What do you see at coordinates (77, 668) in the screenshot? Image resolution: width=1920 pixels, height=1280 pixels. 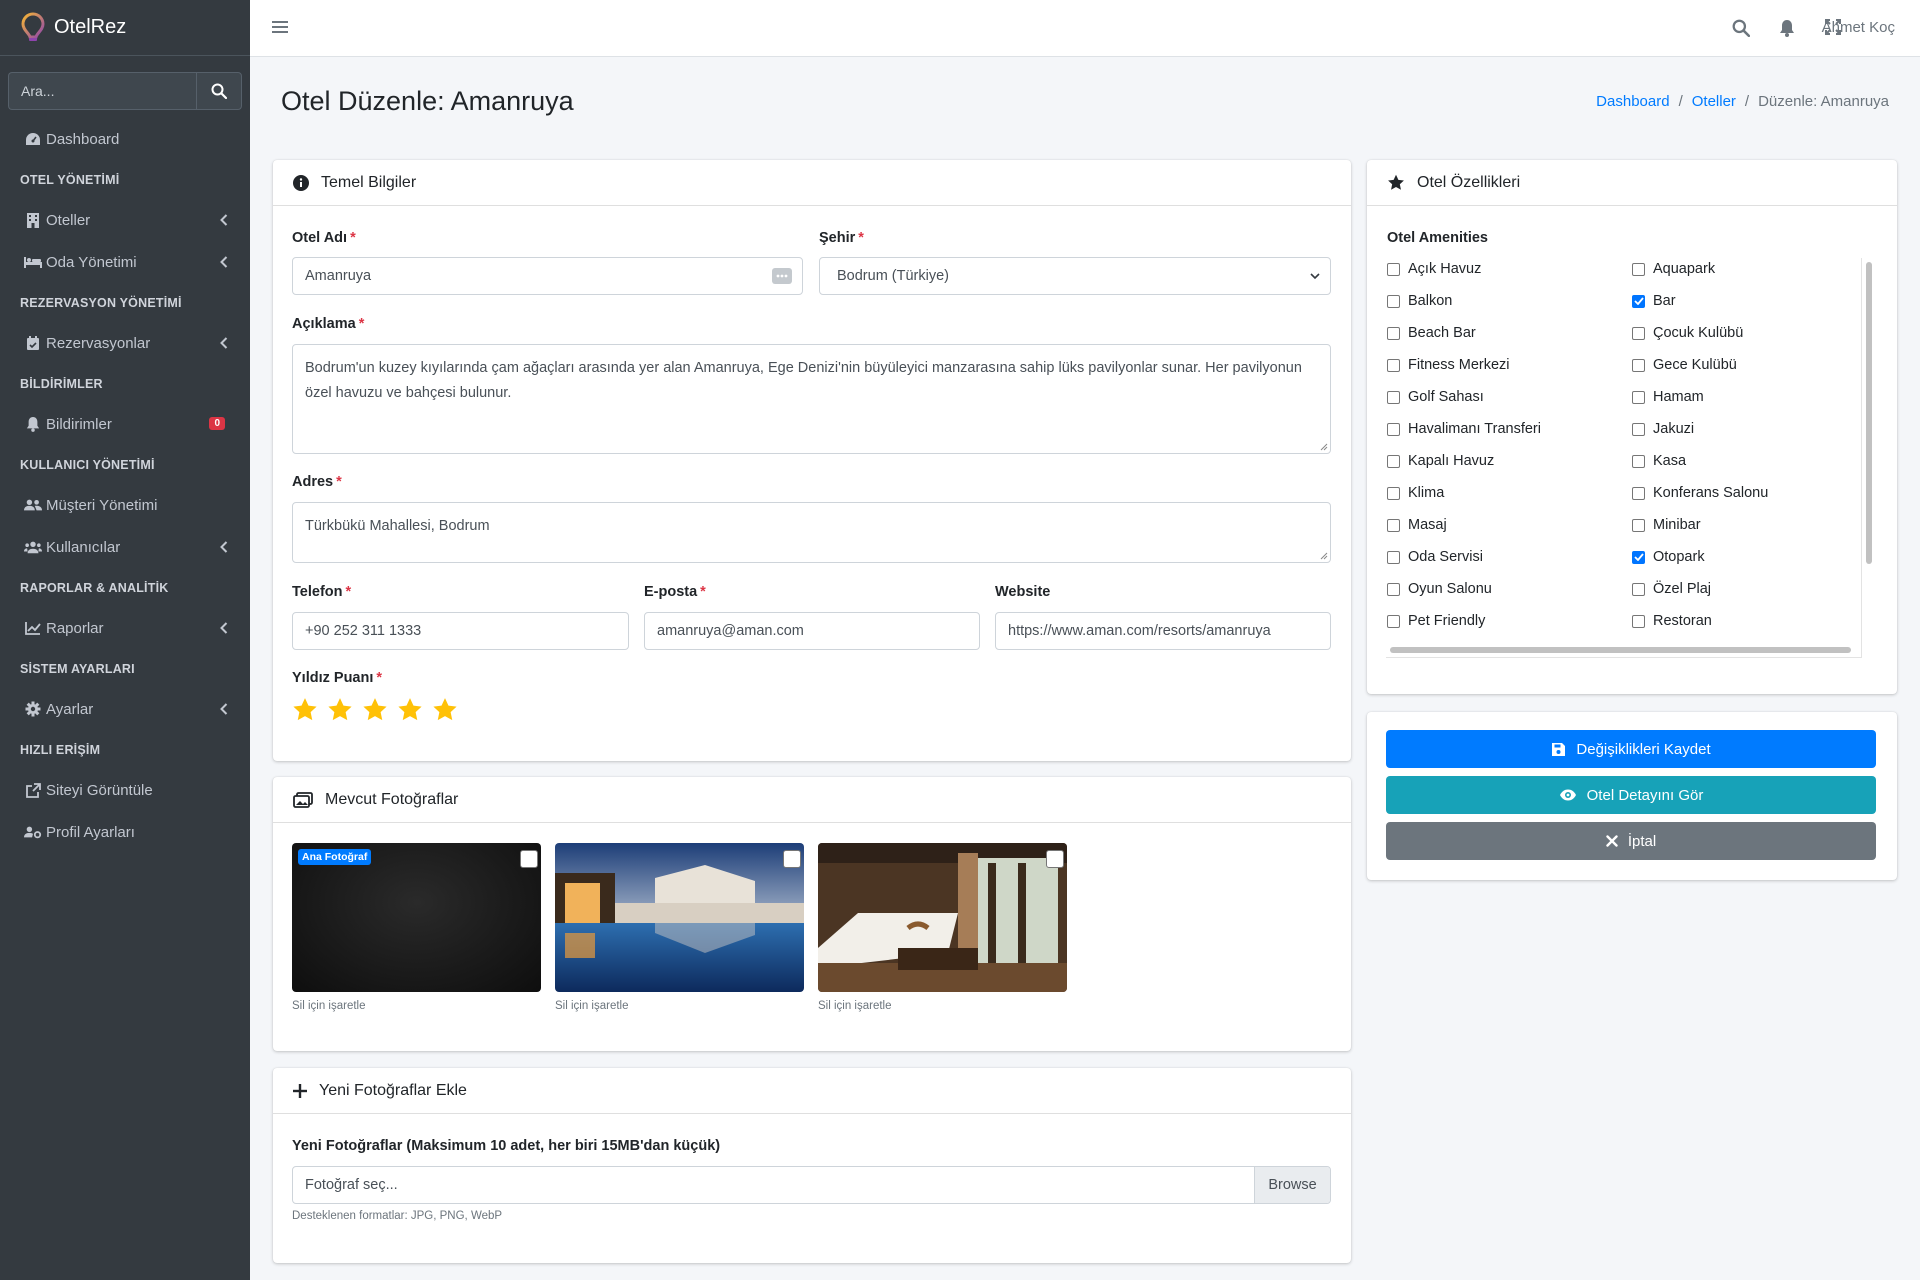 I see `nav-header: SİSTEM AYARLARI` at bounding box center [77, 668].